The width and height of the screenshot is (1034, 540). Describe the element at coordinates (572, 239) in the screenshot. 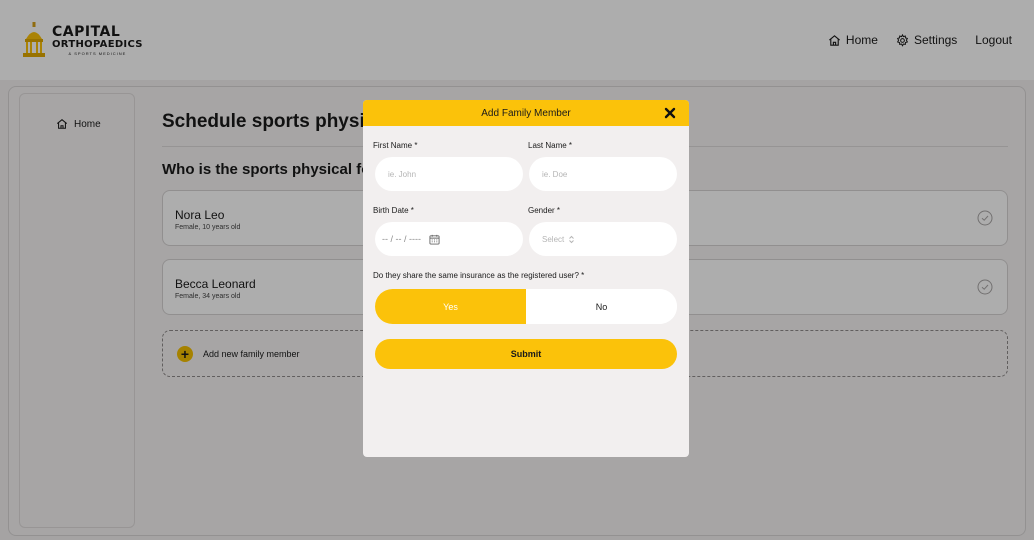

I see `chevron-up-down-icon` at that location.